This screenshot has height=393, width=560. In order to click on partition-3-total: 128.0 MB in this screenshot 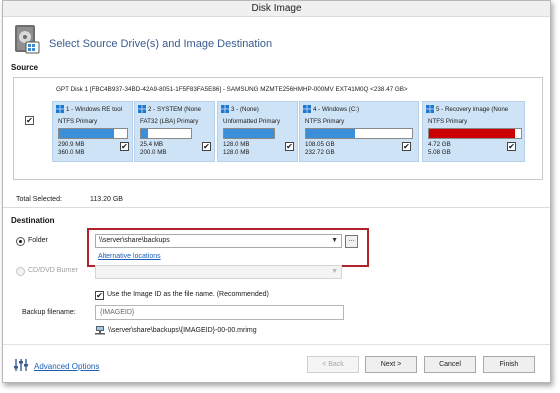, I will do `click(236, 152)`.